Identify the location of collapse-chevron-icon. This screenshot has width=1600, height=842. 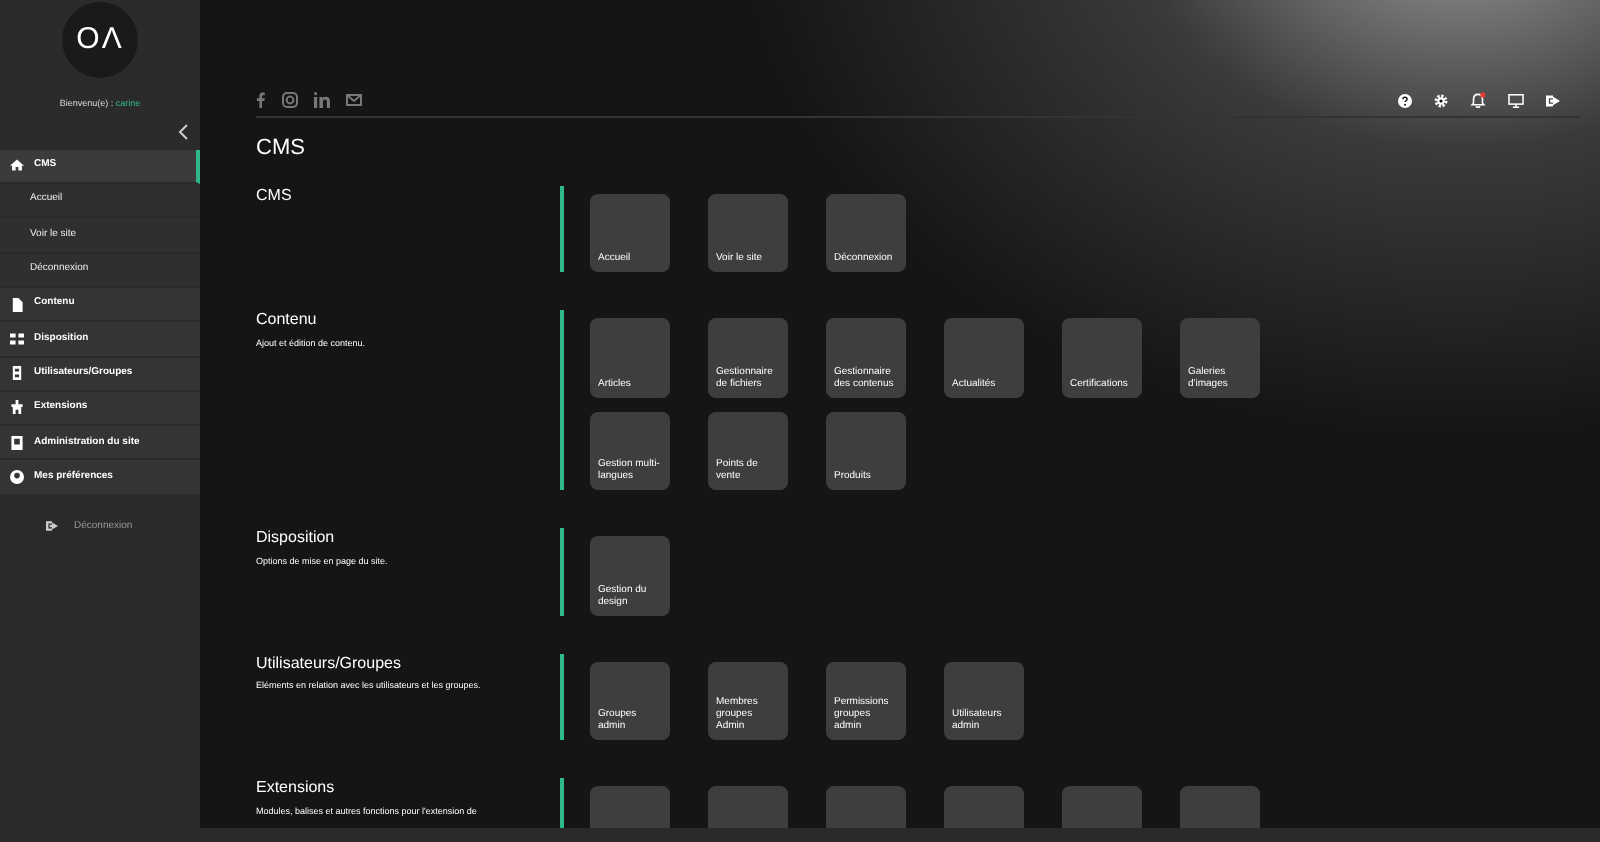
(183, 131).